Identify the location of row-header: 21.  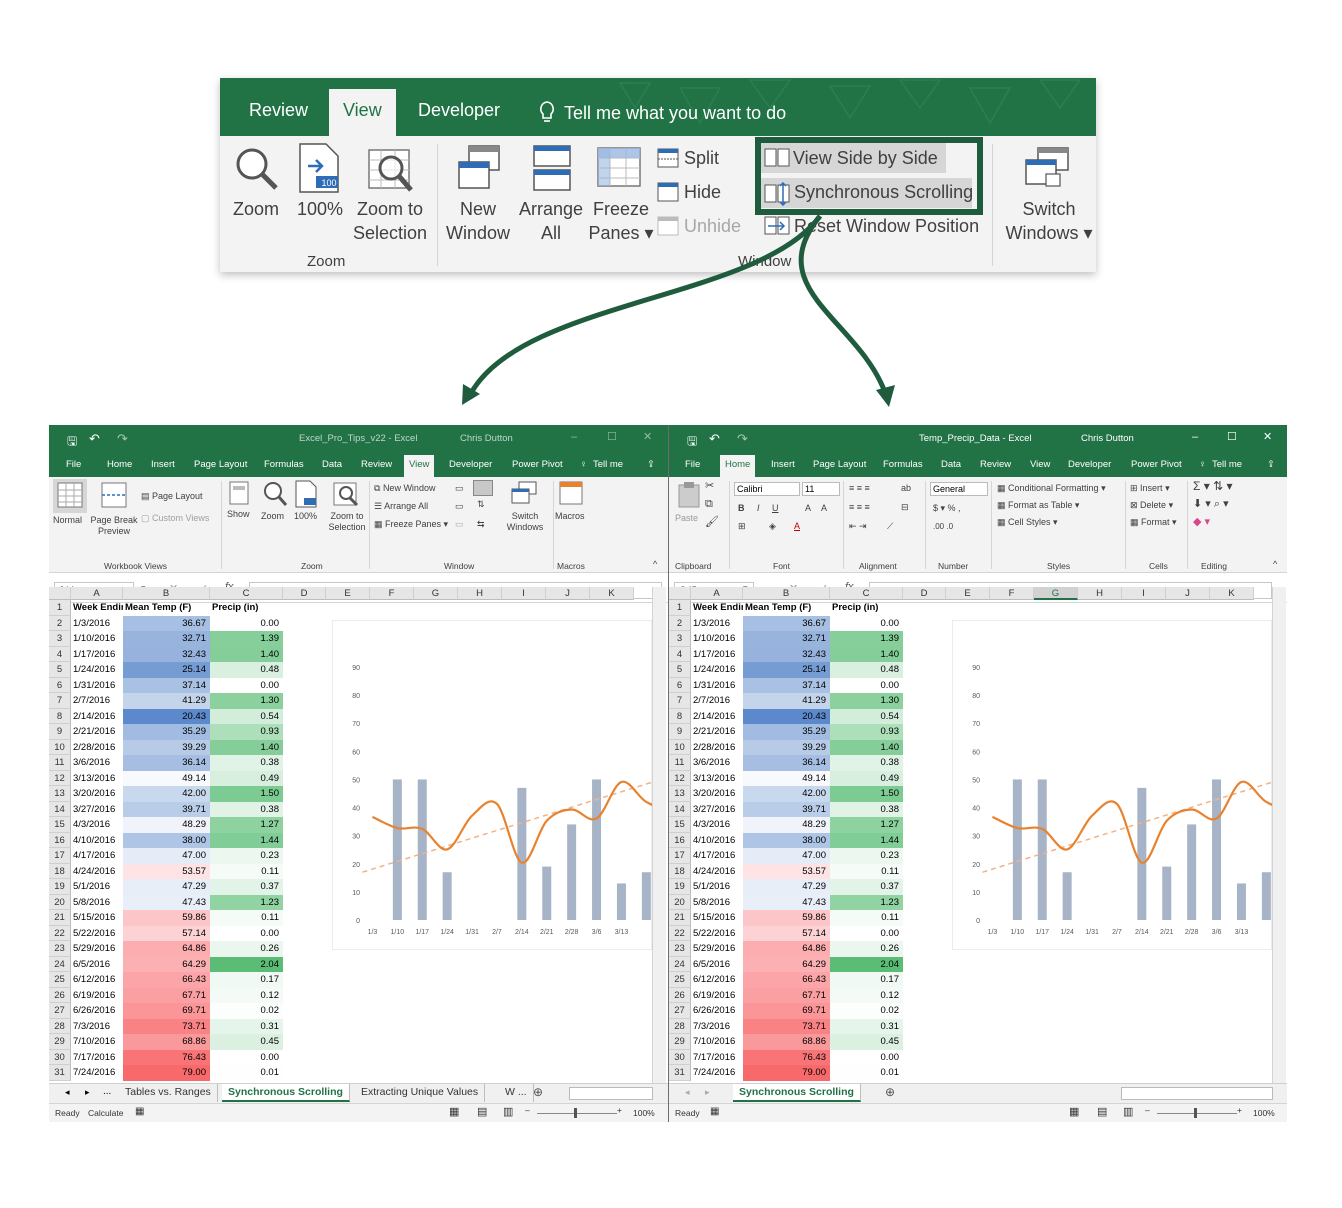
(680, 918).